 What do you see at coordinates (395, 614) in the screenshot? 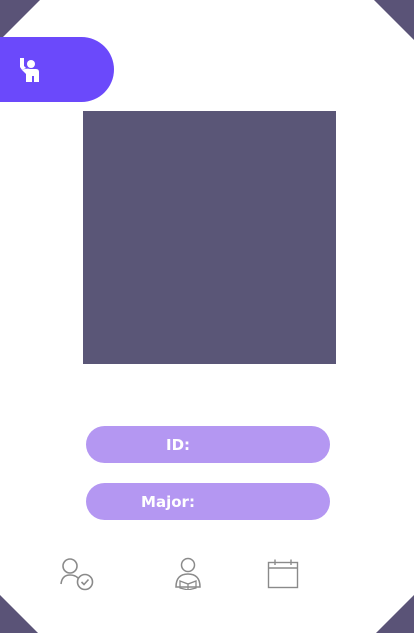
I see `corner-decoration-bottom-right` at bounding box center [395, 614].